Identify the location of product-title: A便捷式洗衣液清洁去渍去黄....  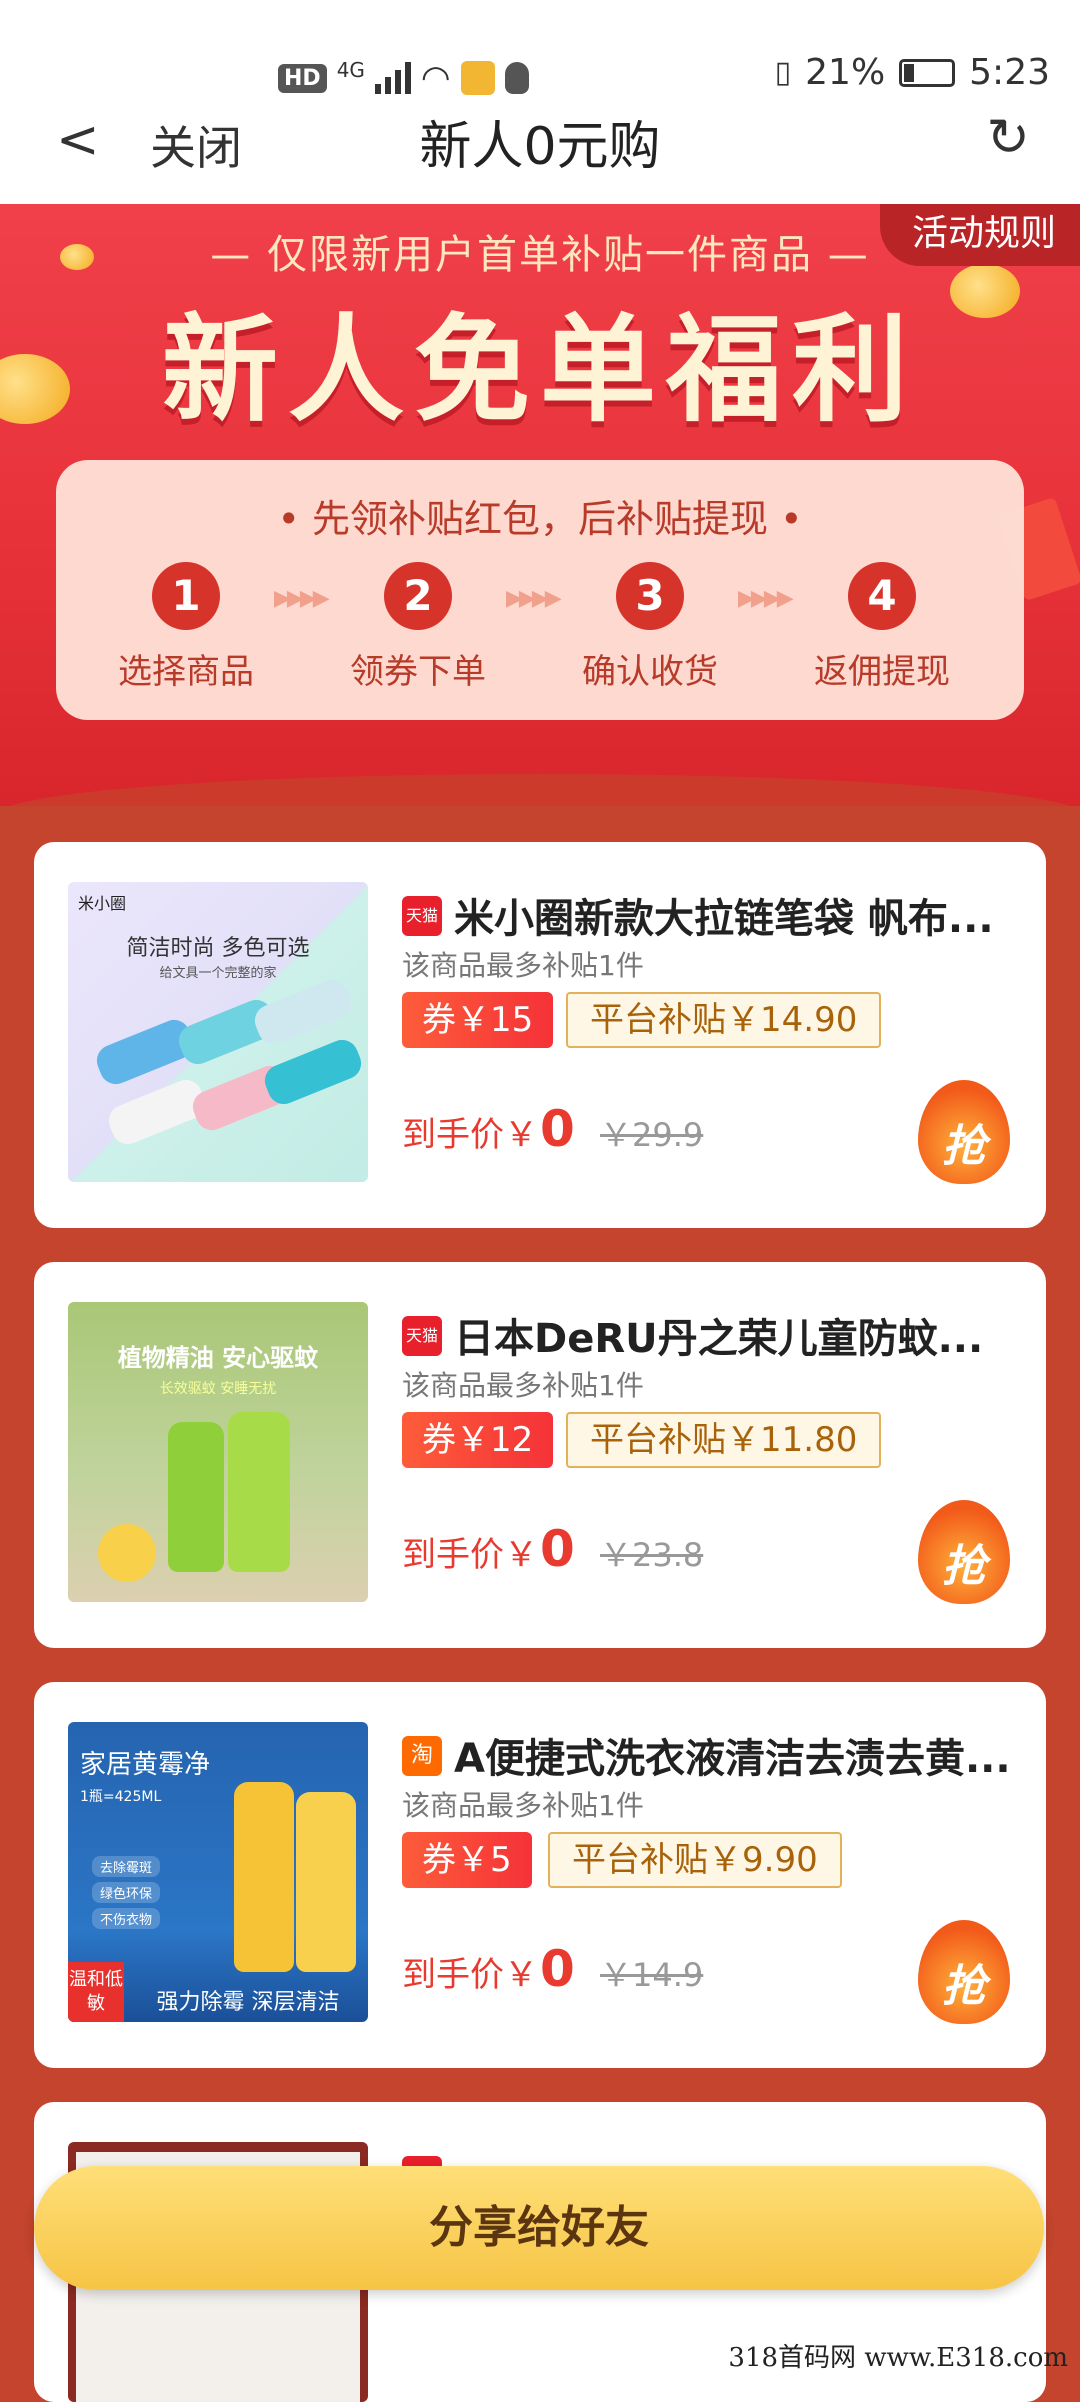
(734, 1755).